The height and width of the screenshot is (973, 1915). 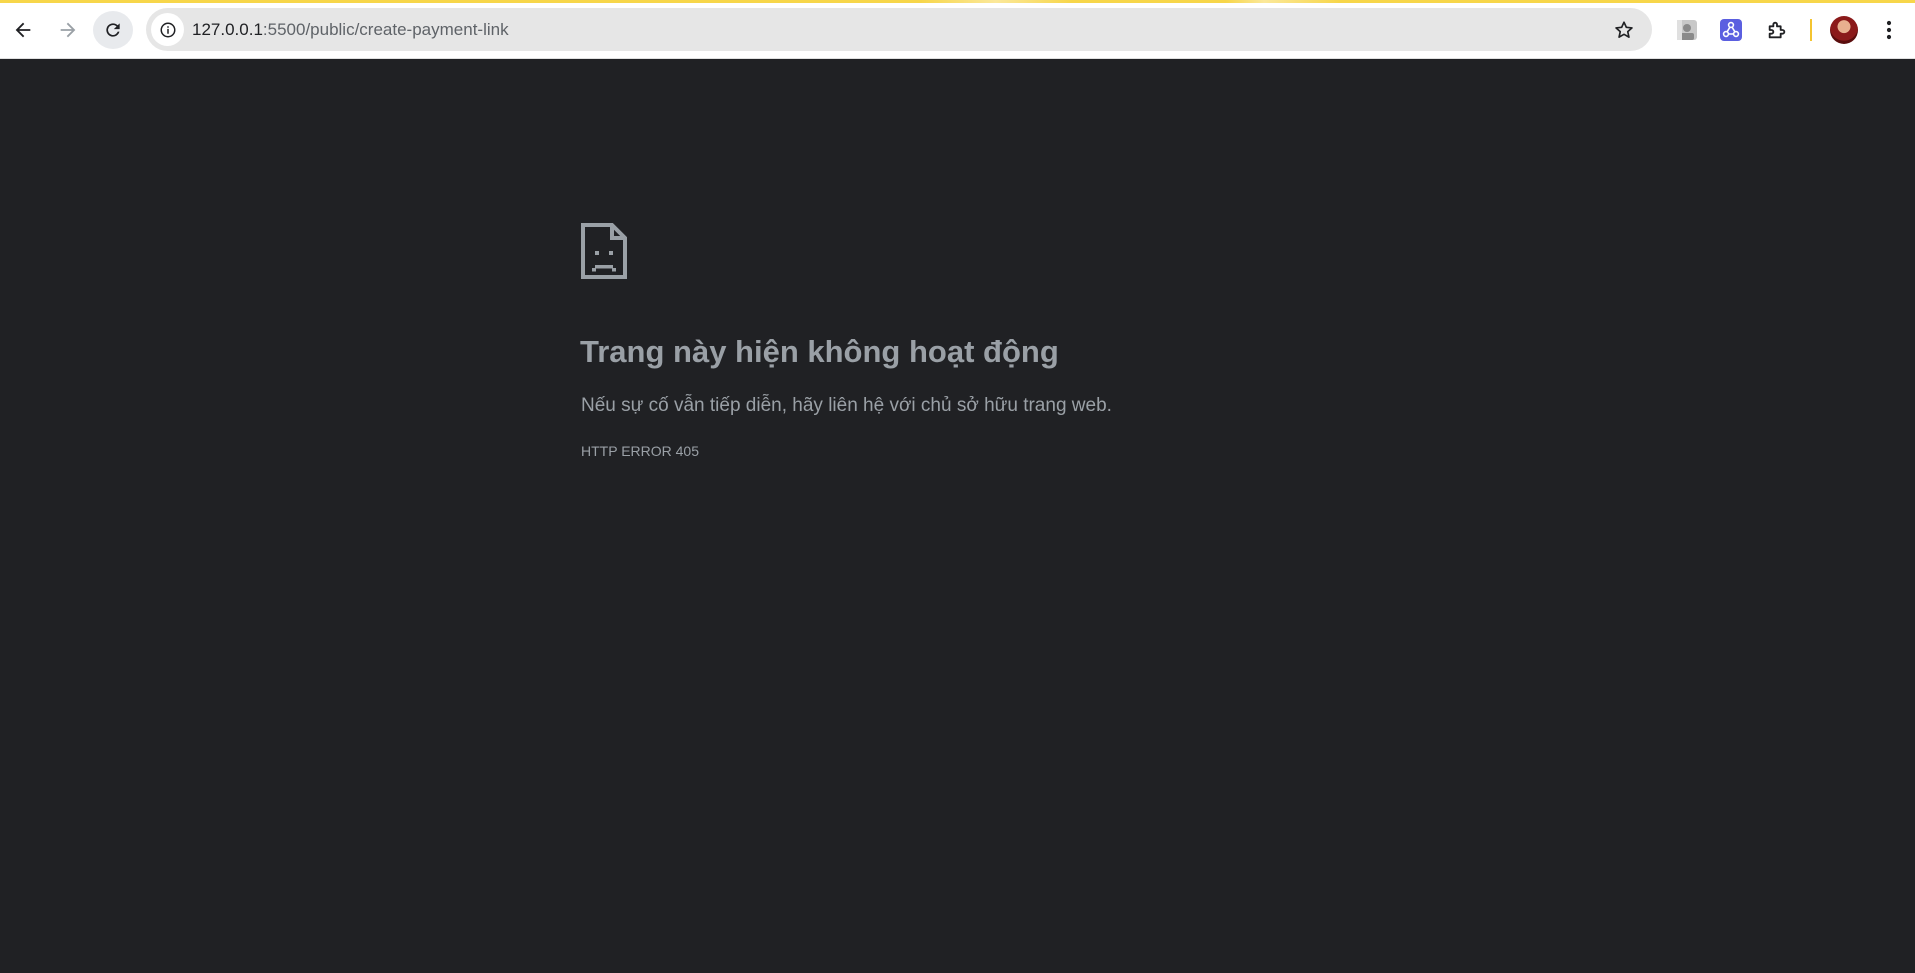 I want to click on extension-network-icon, so click(x=1731, y=30).